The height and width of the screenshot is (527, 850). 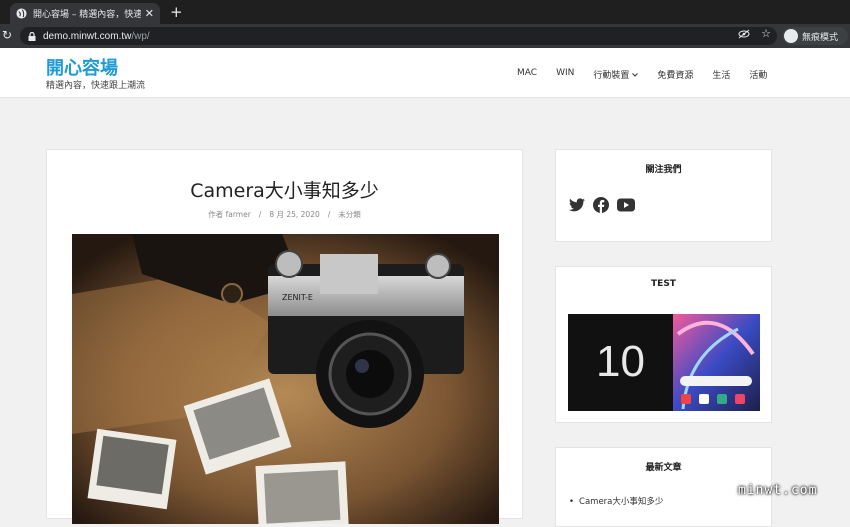 What do you see at coordinates (675, 74) in the screenshot?
I see `nav-item-free: 免費資源` at bounding box center [675, 74].